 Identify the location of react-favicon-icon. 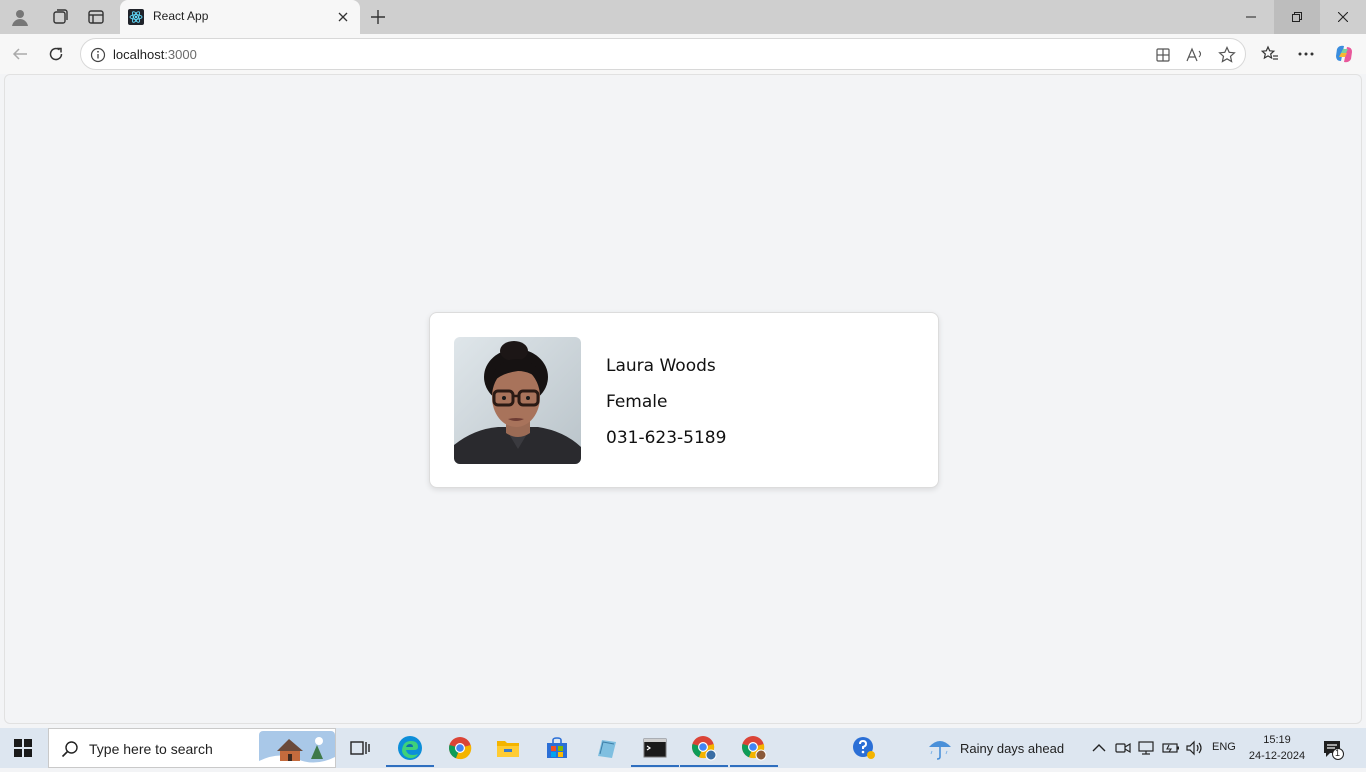
(136, 17).